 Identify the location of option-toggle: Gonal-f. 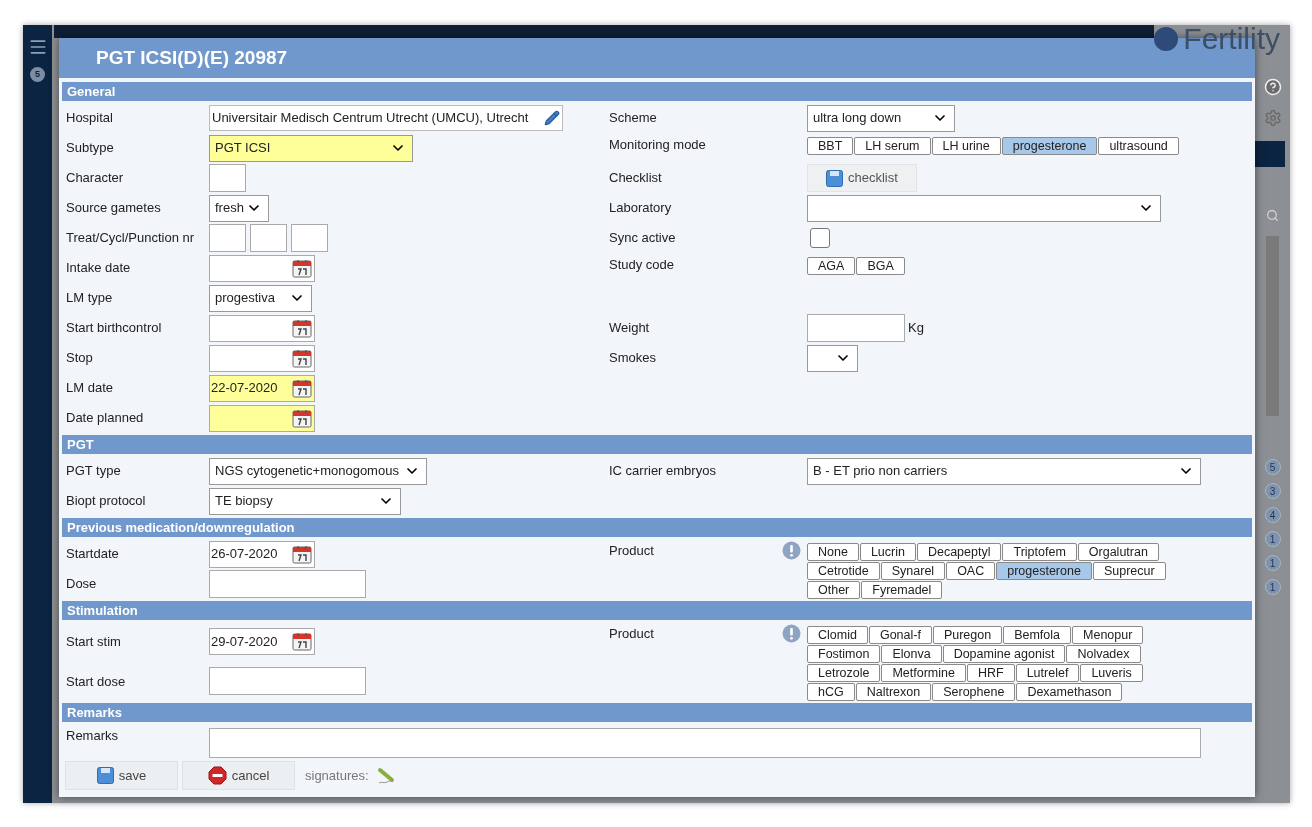
(900, 635).